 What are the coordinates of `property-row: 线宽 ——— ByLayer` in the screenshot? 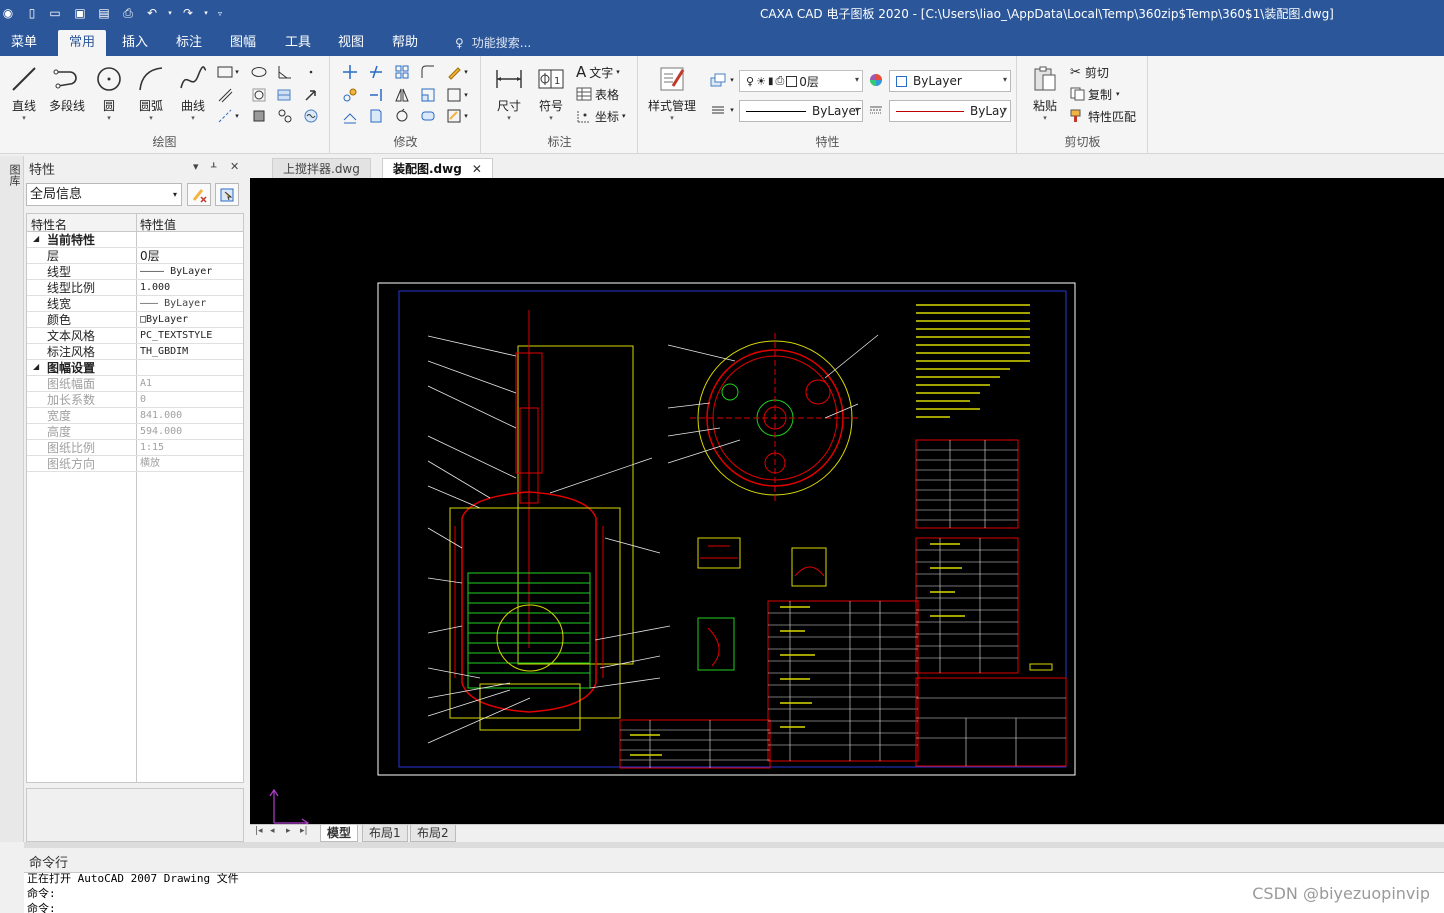 It's located at (135, 304).